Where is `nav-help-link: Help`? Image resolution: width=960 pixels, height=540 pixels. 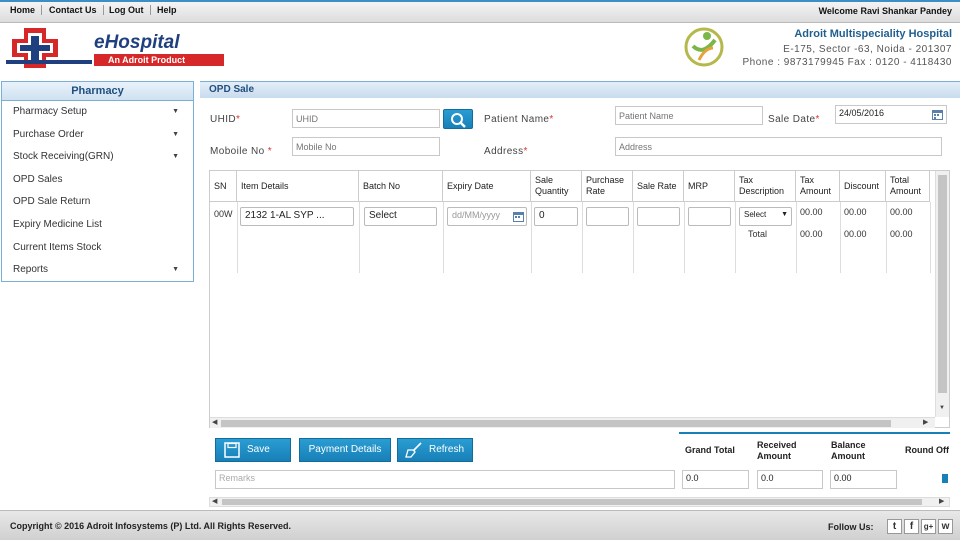
nav-help-link: Help is located at coordinates (167, 10).